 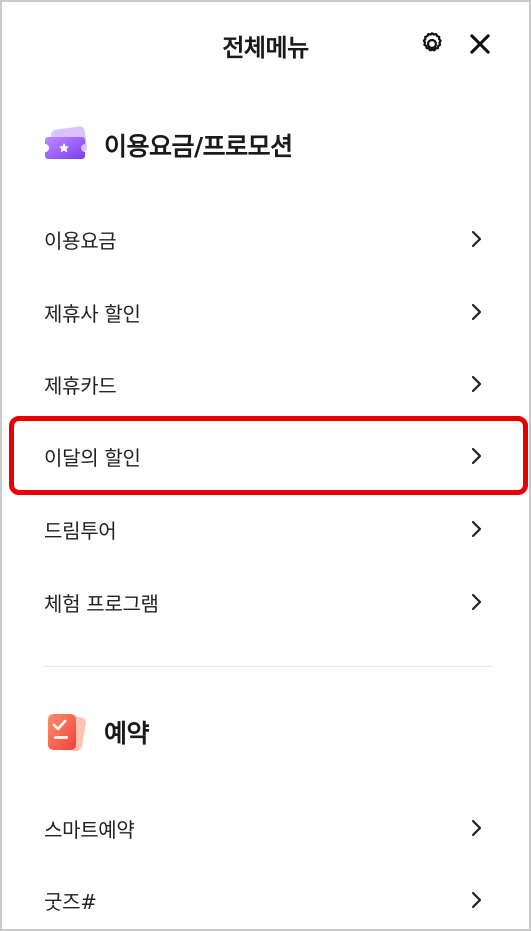 I want to click on reservation-check-icon, so click(x=67, y=733).